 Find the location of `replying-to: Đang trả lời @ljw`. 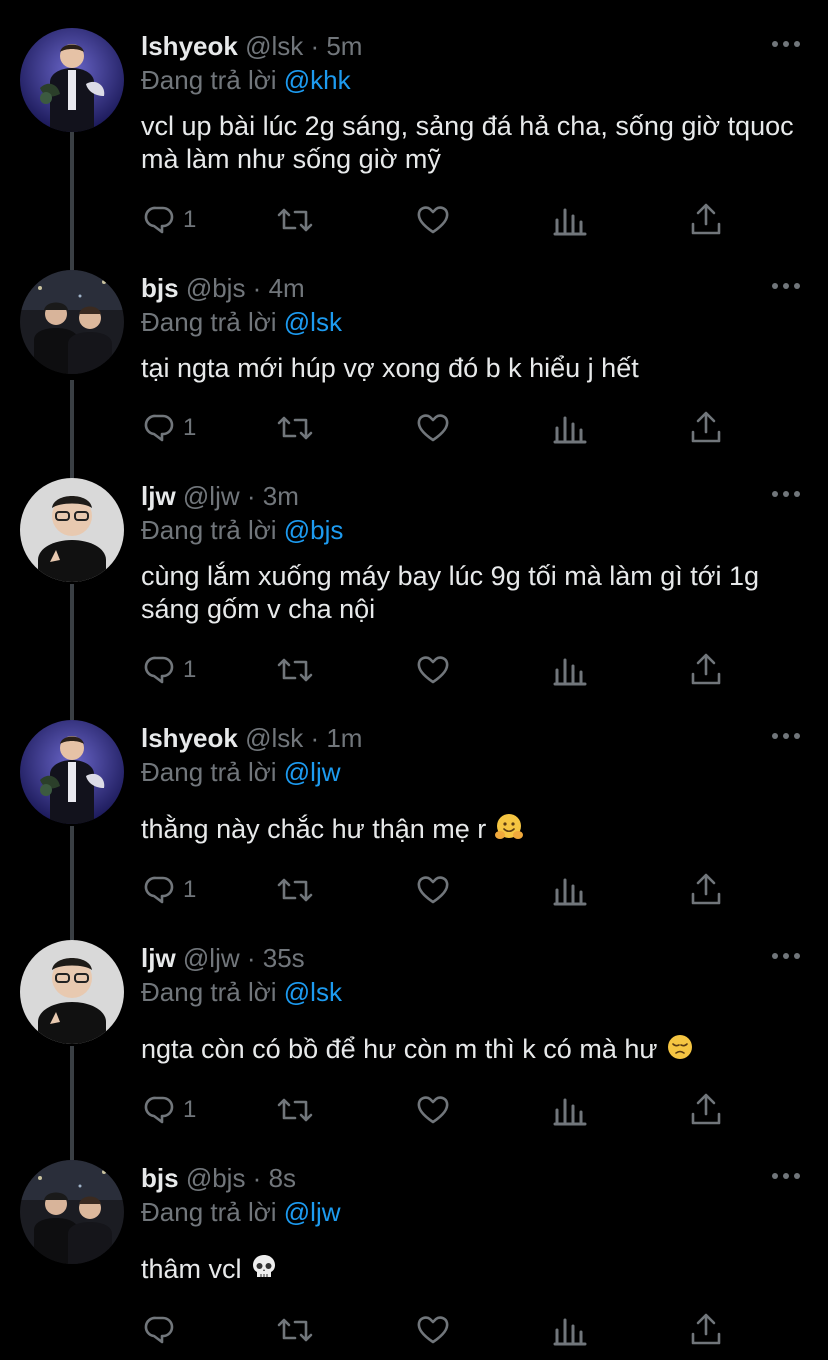

replying-to: Đang trả lời @ljw is located at coordinates (241, 772).